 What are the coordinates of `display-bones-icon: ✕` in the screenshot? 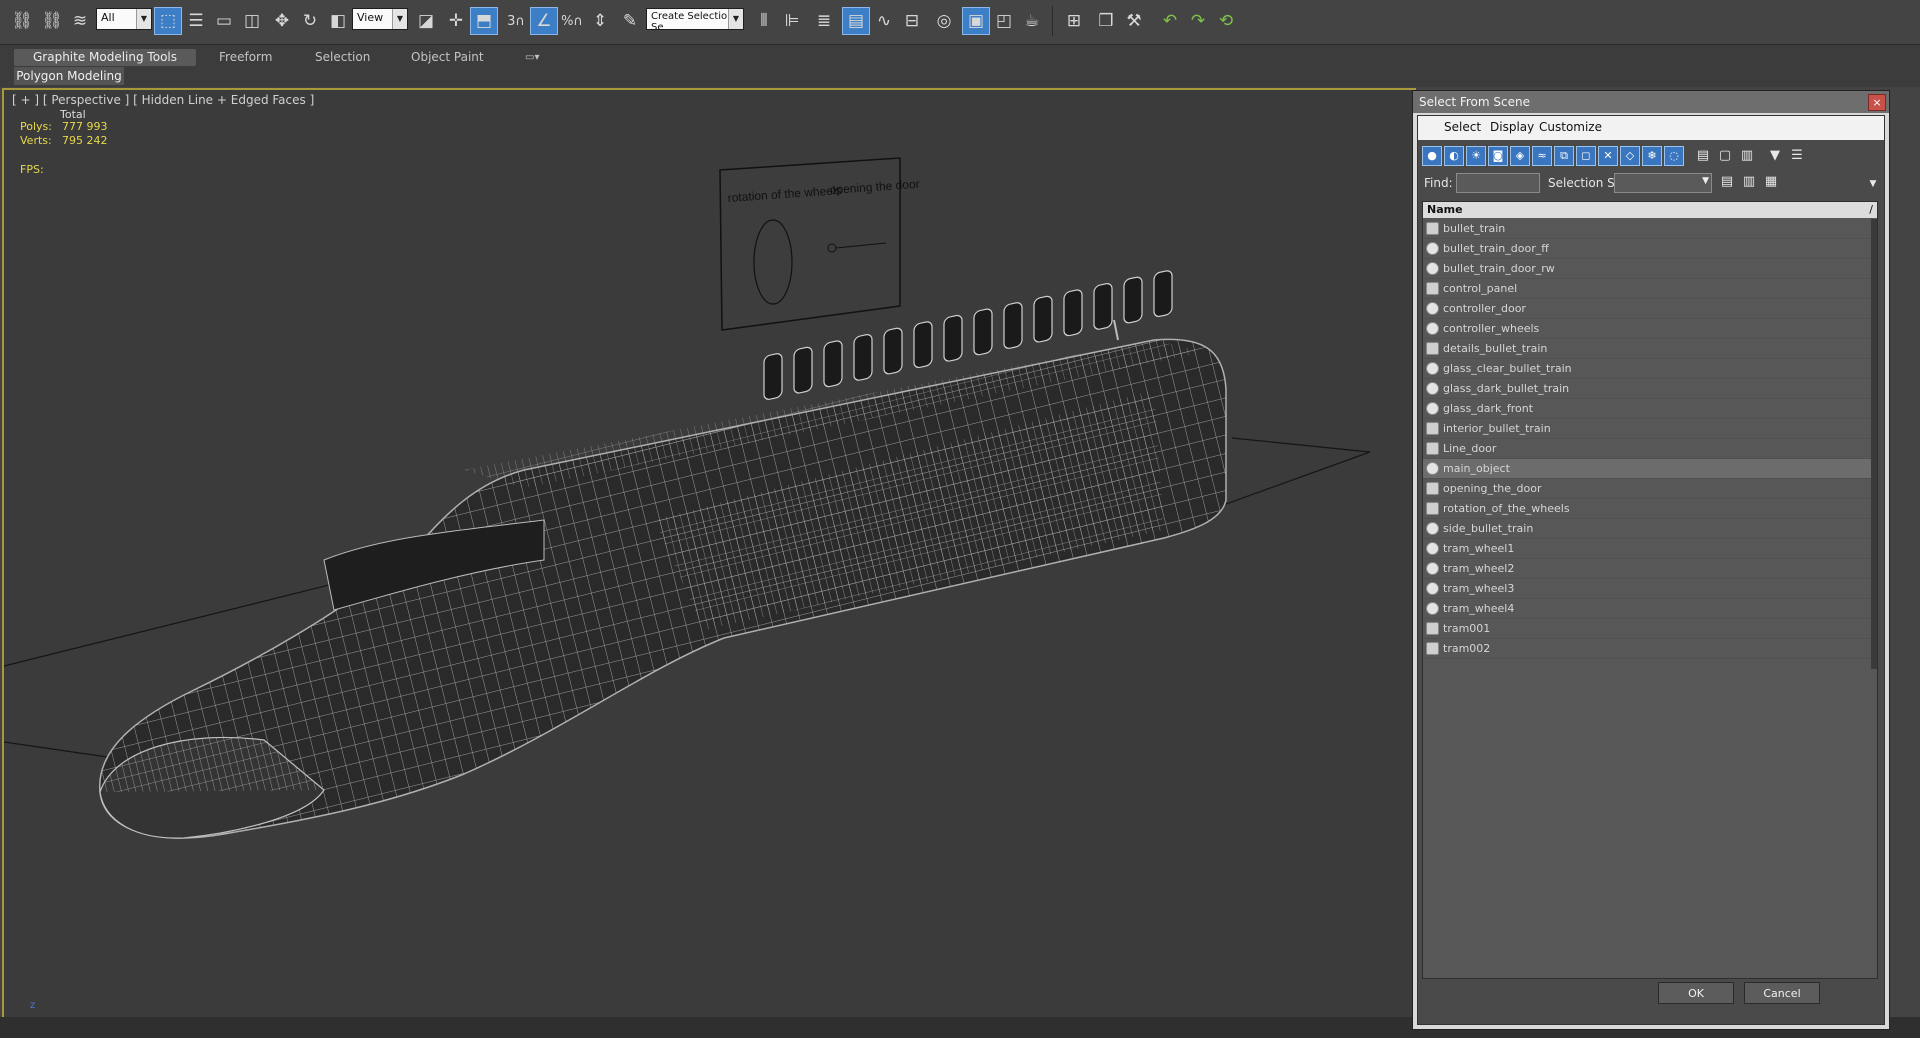 It's located at (1608, 156).